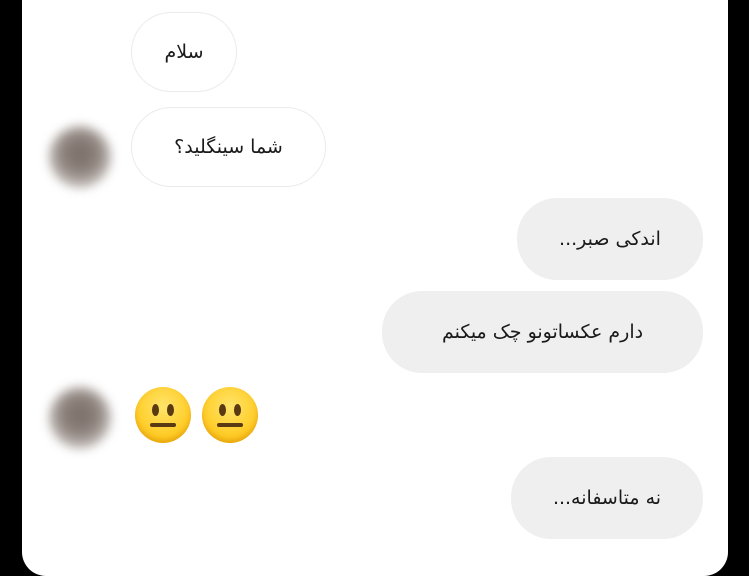 The image size is (749, 576). I want to click on incoming-message-bubble: شما سینگلید؟, so click(228, 147).